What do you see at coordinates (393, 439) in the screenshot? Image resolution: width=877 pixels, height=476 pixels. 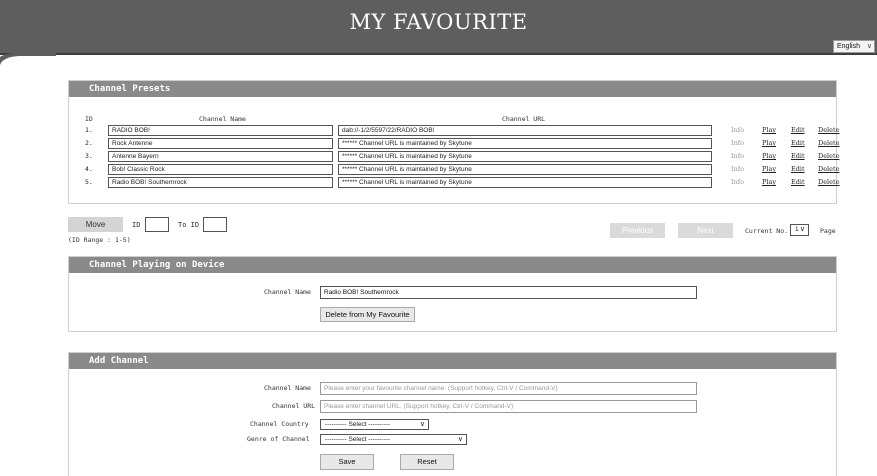 I see `genre-select: ---------- Select ---------- ∨` at bounding box center [393, 439].